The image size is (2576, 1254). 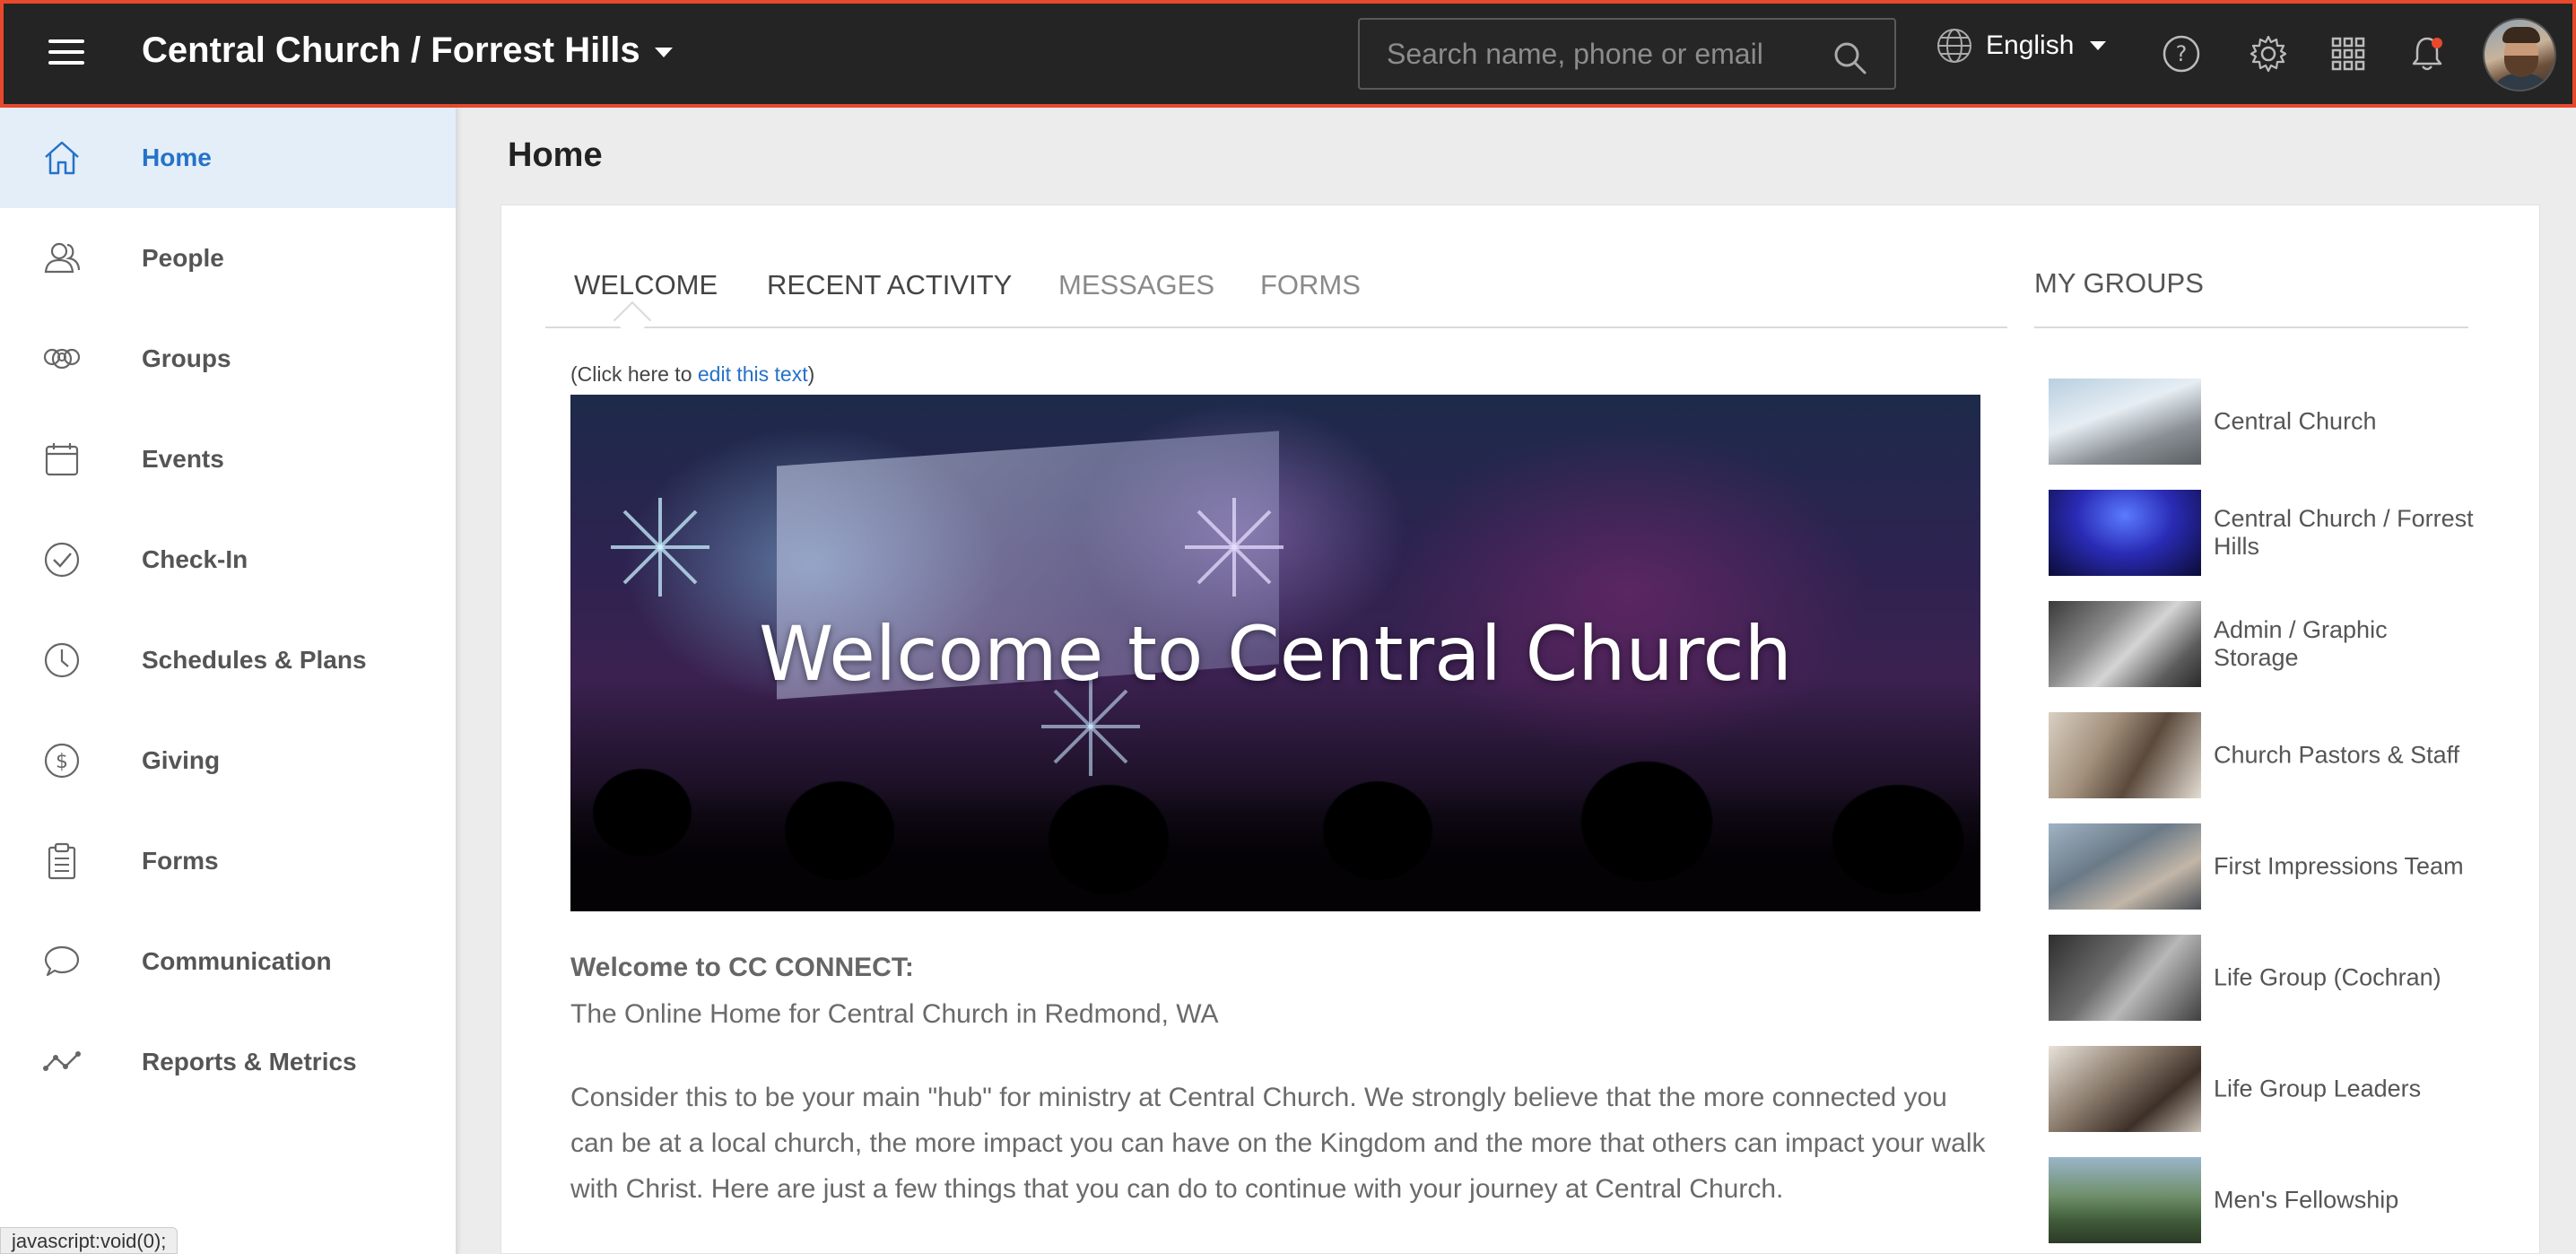 I want to click on user-avatar, so click(x=2519, y=54).